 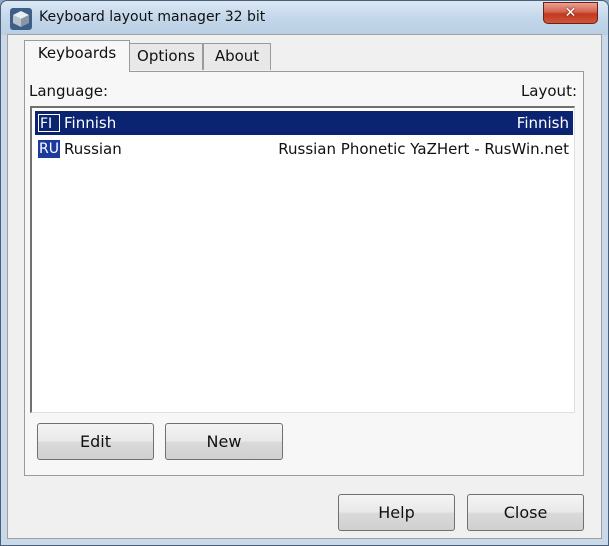 What do you see at coordinates (224, 441) in the screenshot?
I see `new-button: New` at bounding box center [224, 441].